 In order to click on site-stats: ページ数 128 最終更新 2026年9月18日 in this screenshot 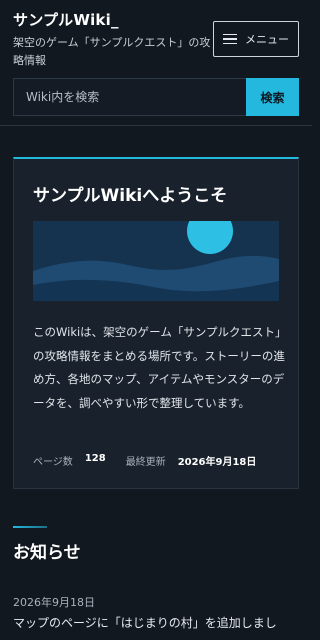, I will do `click(144, 460)`.